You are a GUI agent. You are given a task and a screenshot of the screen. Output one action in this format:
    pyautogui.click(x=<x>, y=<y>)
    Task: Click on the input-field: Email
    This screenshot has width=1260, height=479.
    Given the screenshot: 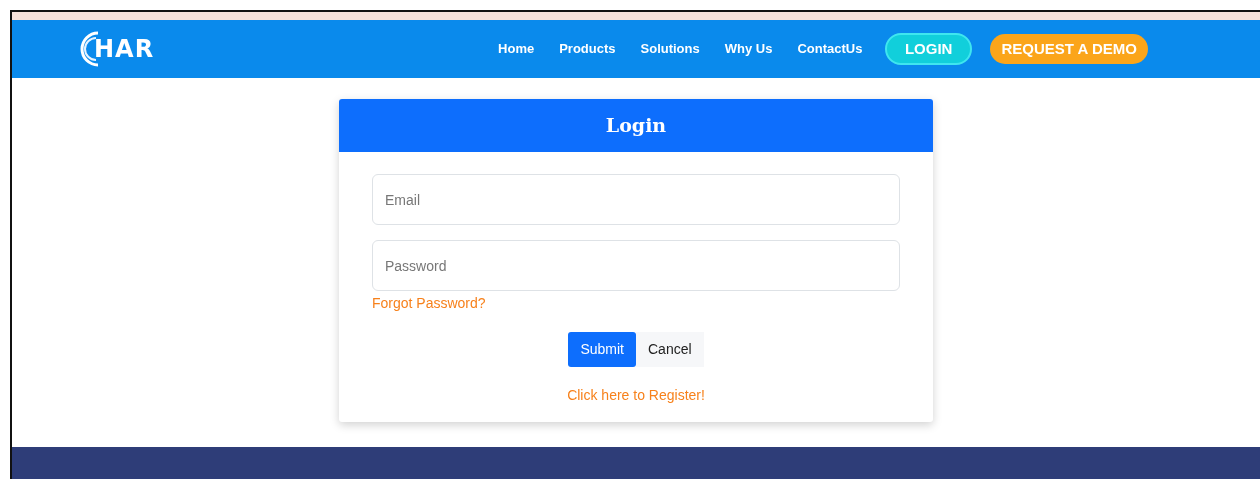 What is the action you would take?
    pyautogui.click(x=636, y=199)
    